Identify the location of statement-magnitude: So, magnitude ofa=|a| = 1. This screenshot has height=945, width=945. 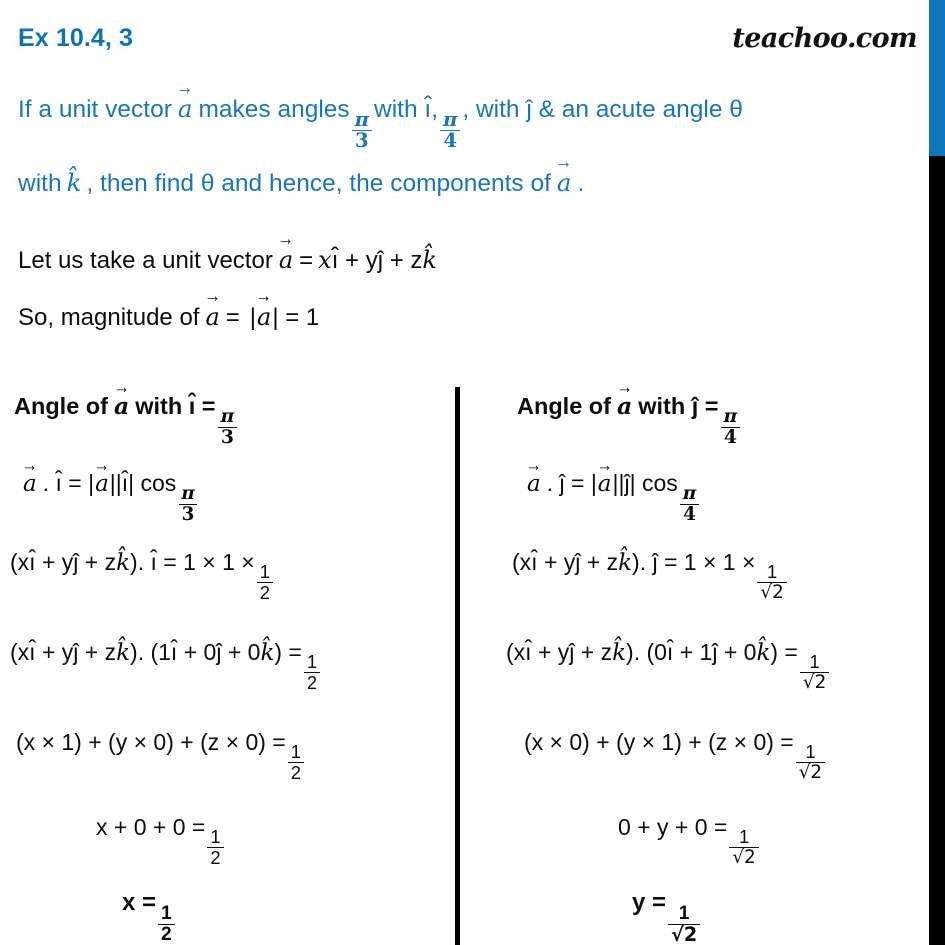
(168, 317).